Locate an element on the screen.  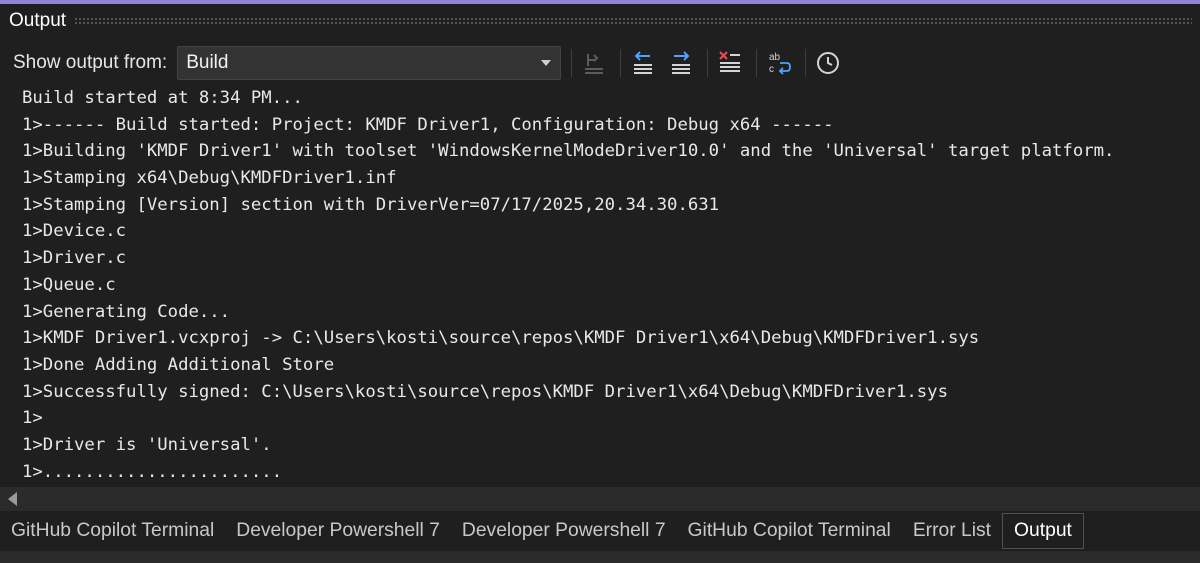
output-line: 1>Driver is 'Universal'. is located at coordinates (147, 444).